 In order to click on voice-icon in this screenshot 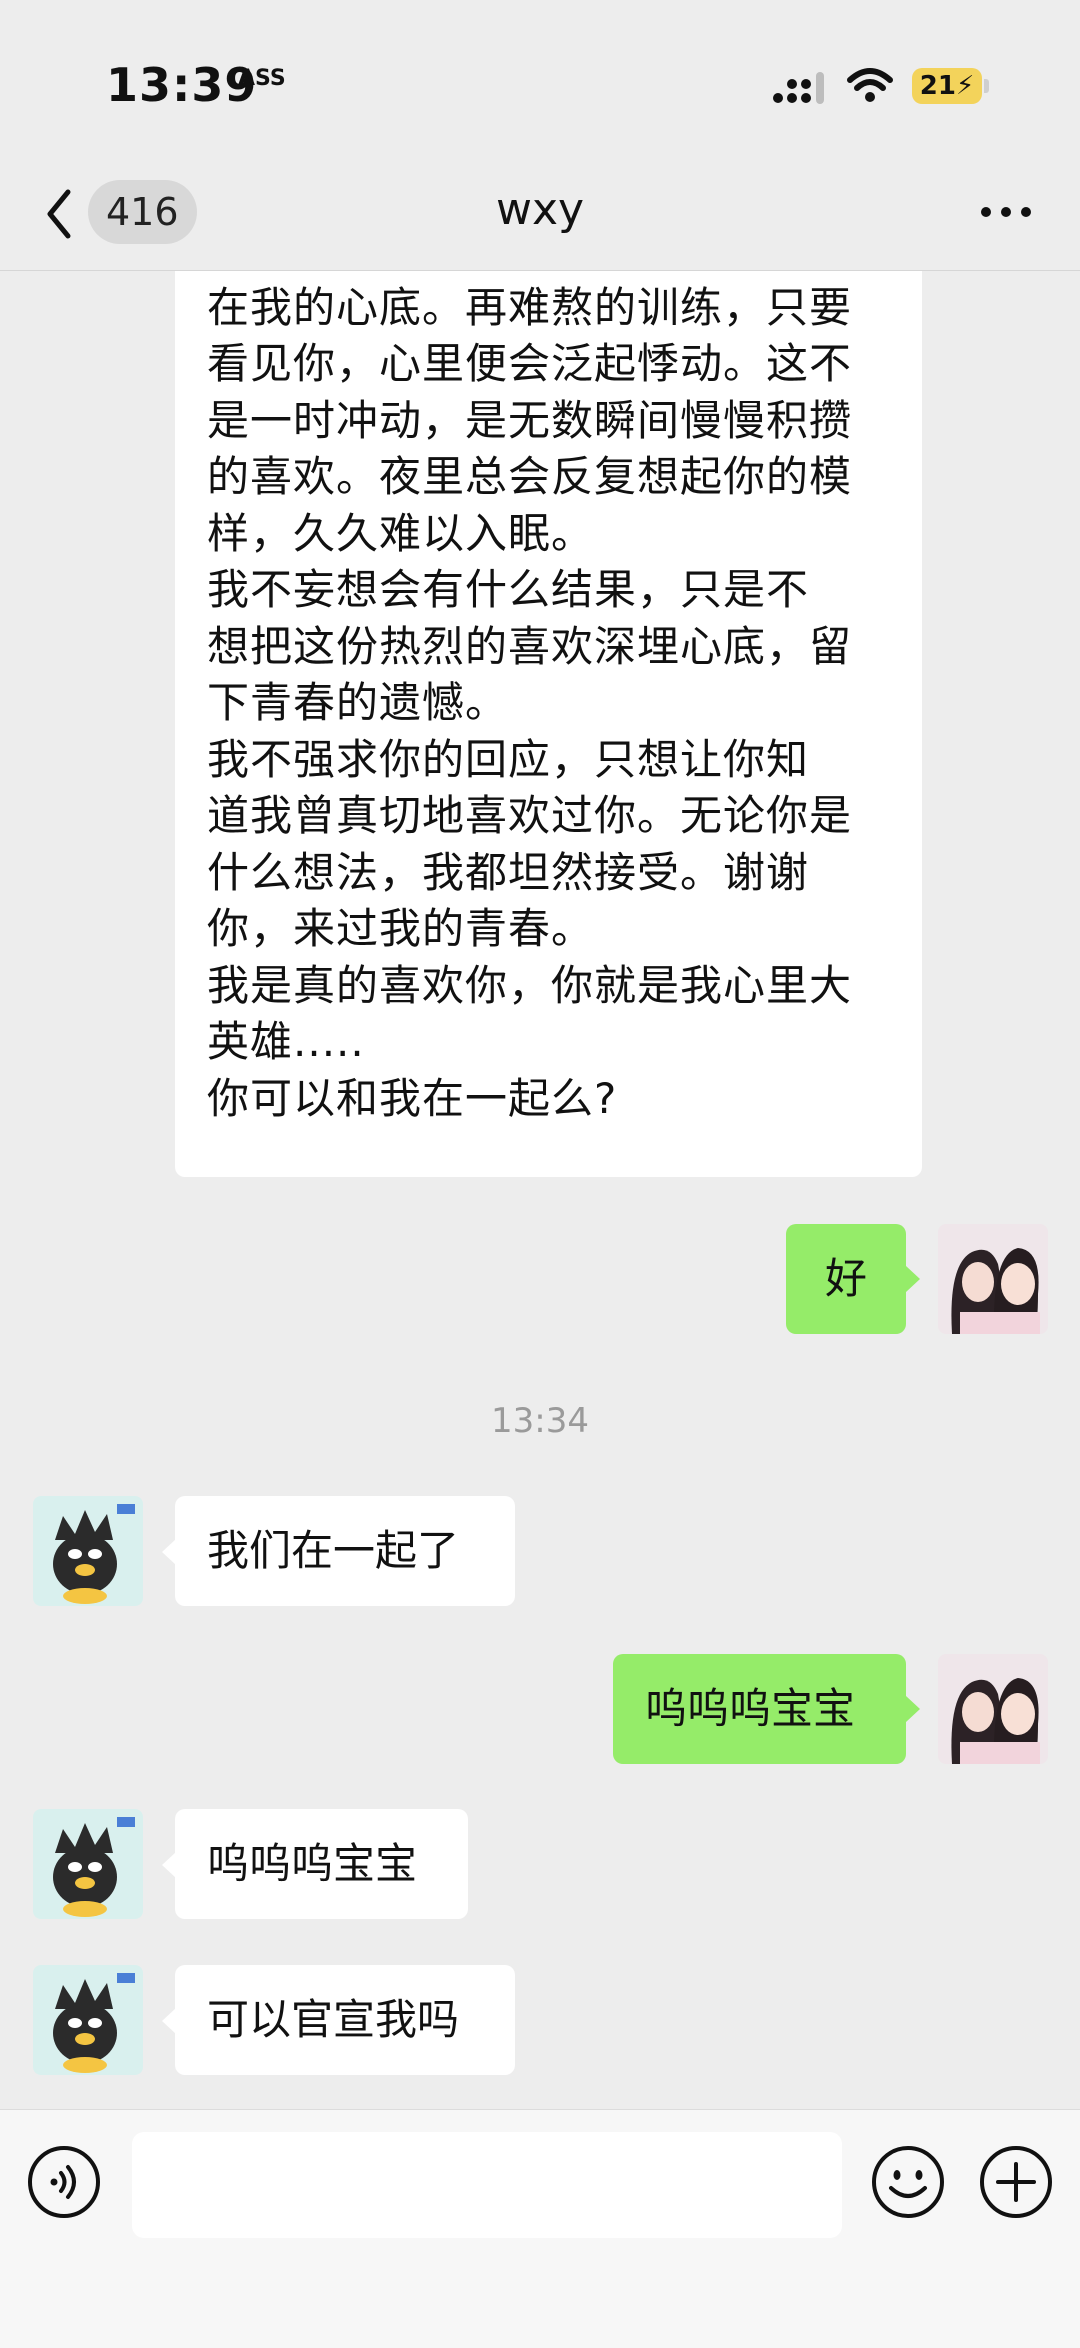, I will do `click(64, 2182)`.